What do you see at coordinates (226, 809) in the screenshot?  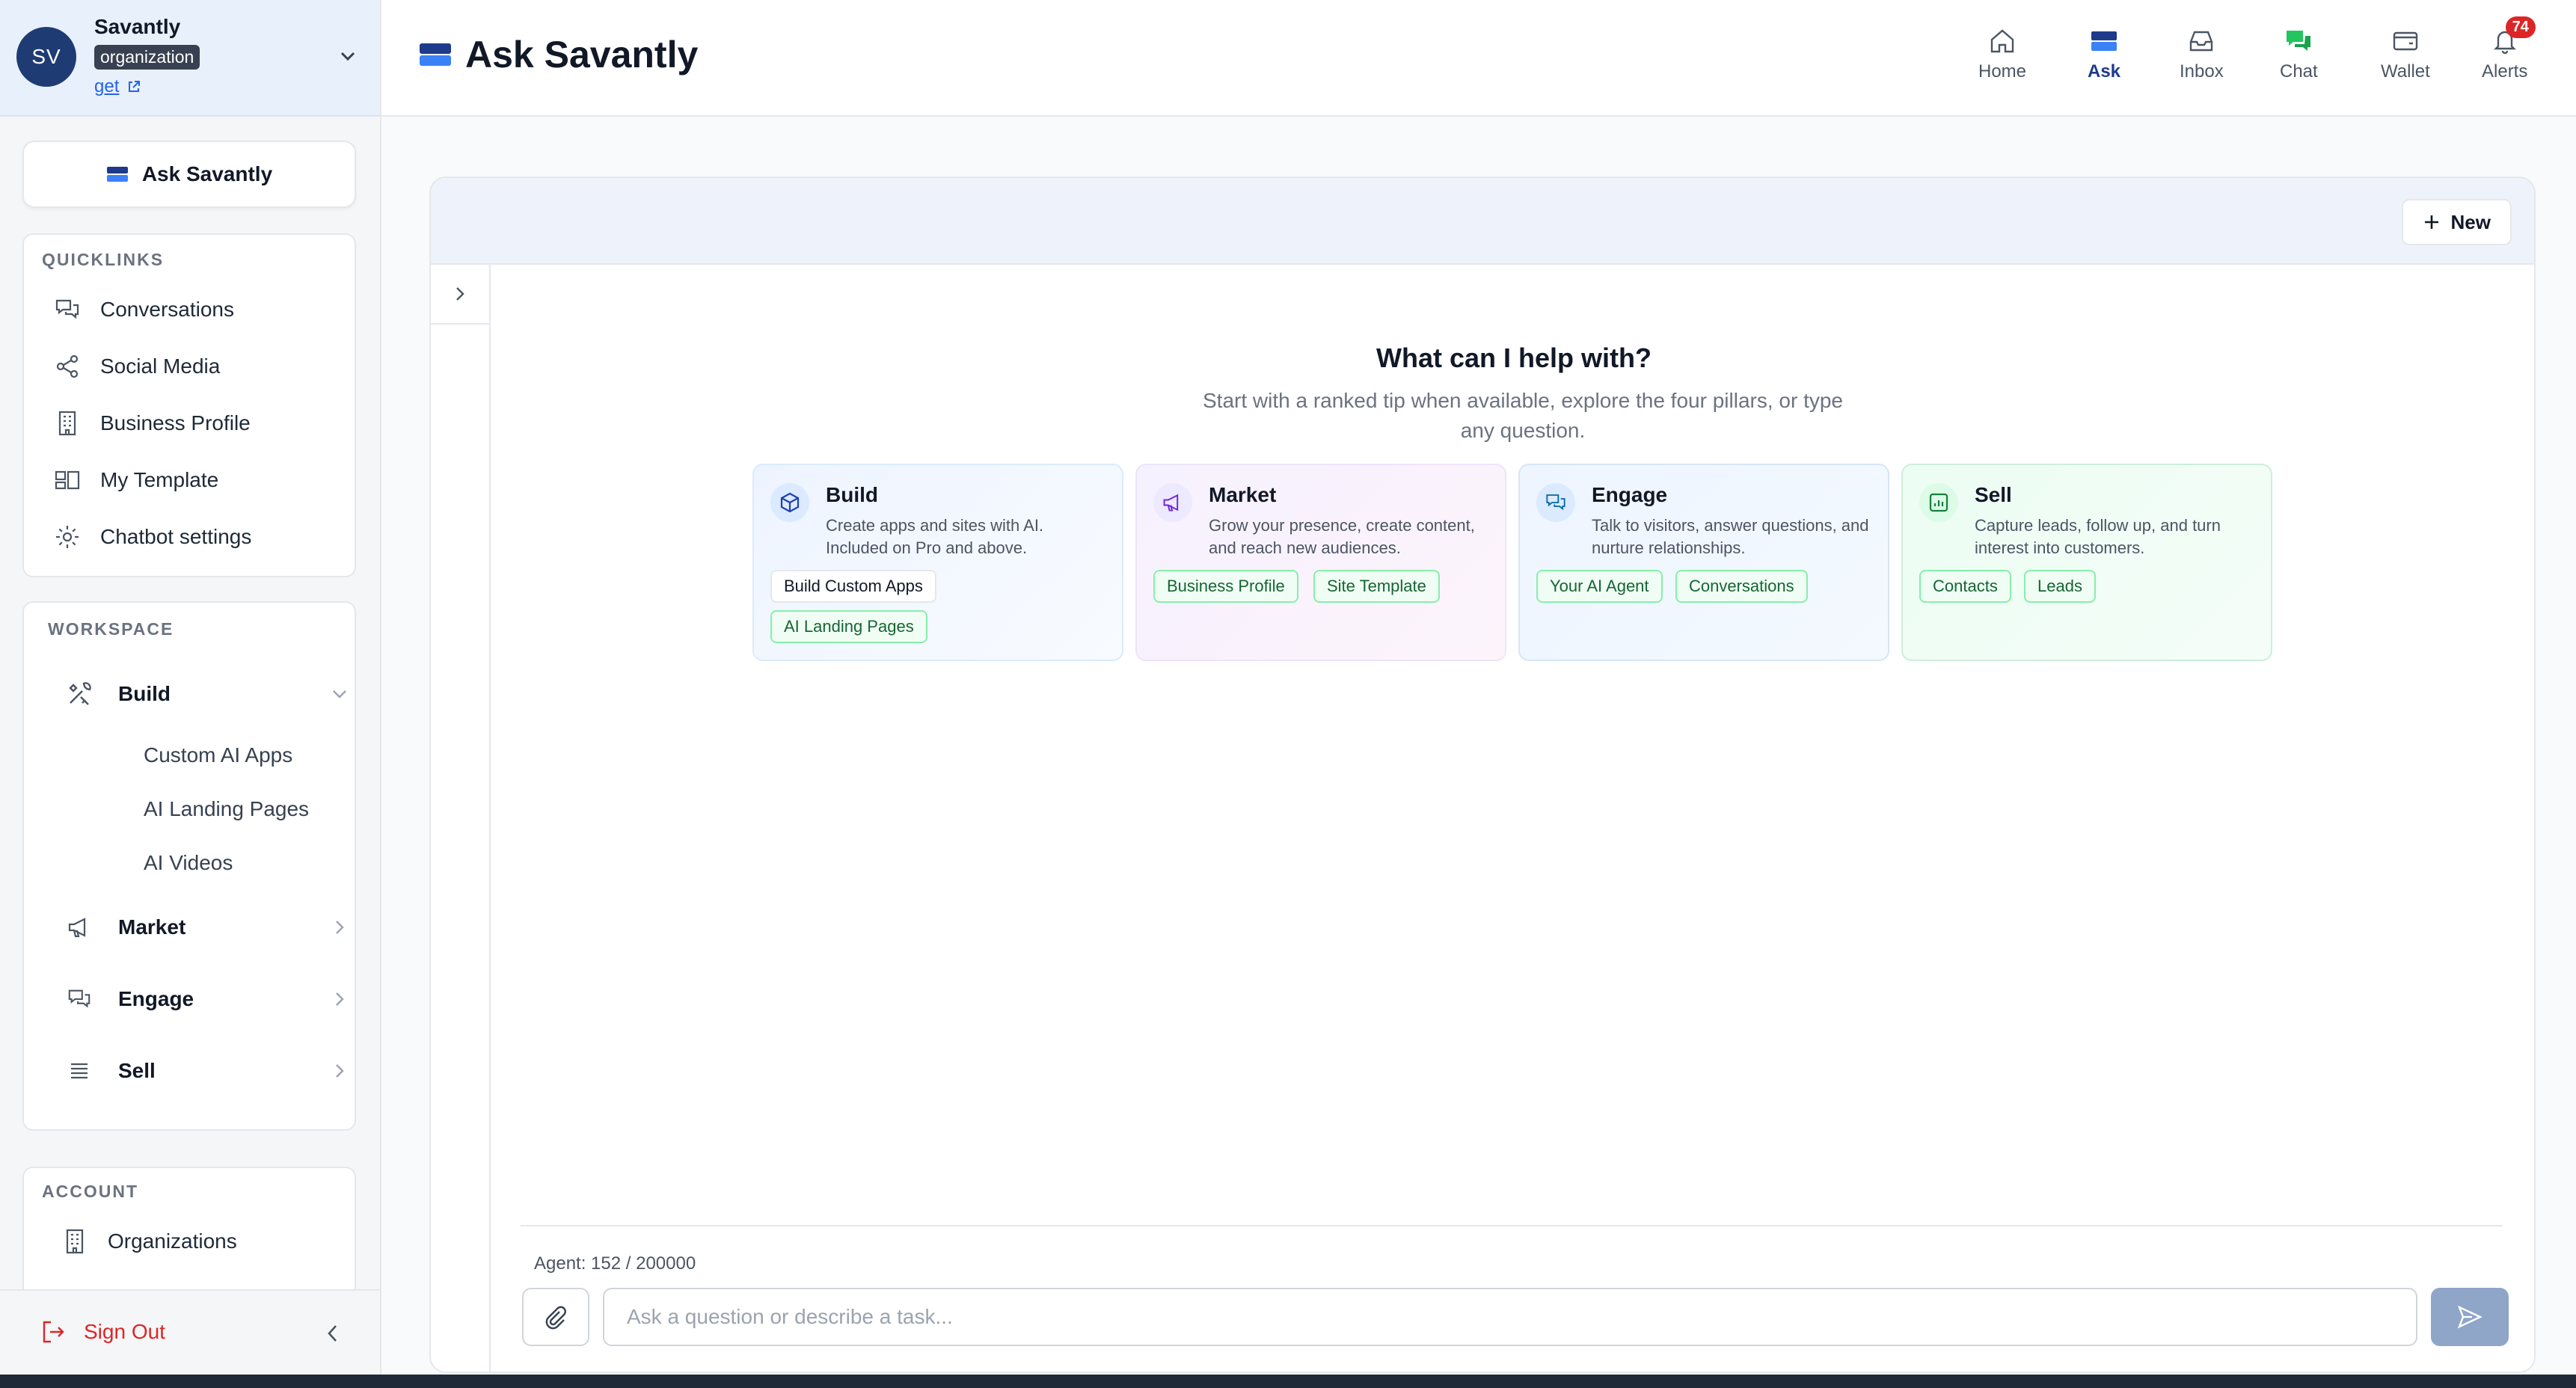 I see `sidebar-subitem-ai-landing-pages: AI Landing Pages` at bounding box center [226, 809].